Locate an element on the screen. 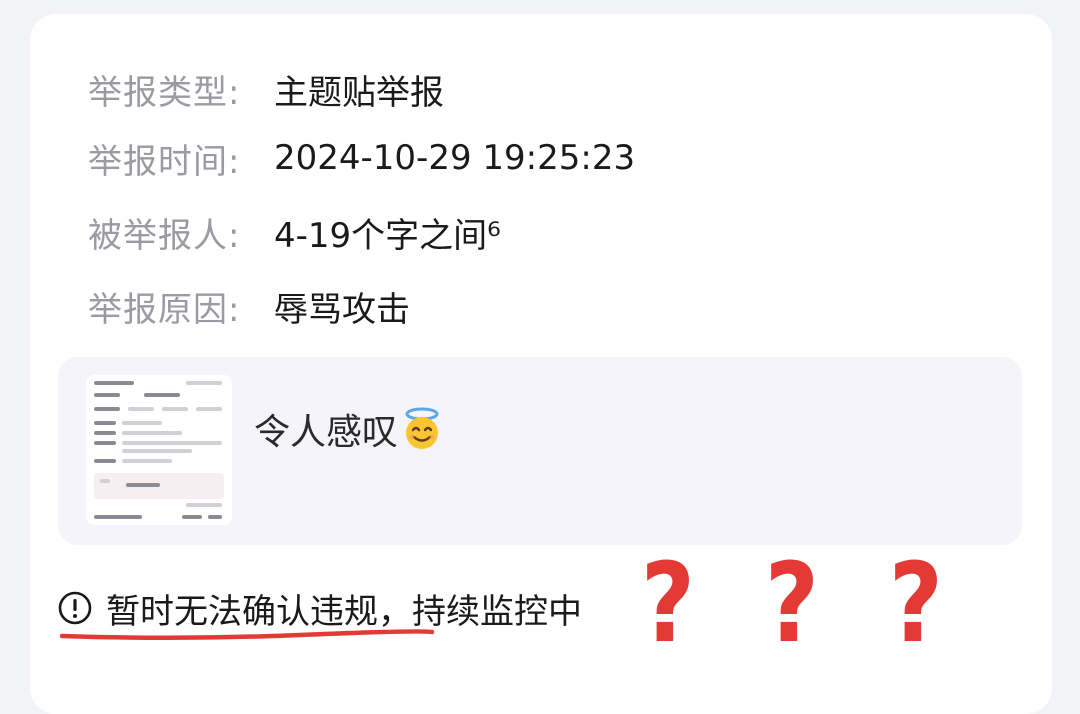  red-underline-annotation is located at coordinates (247, 635).